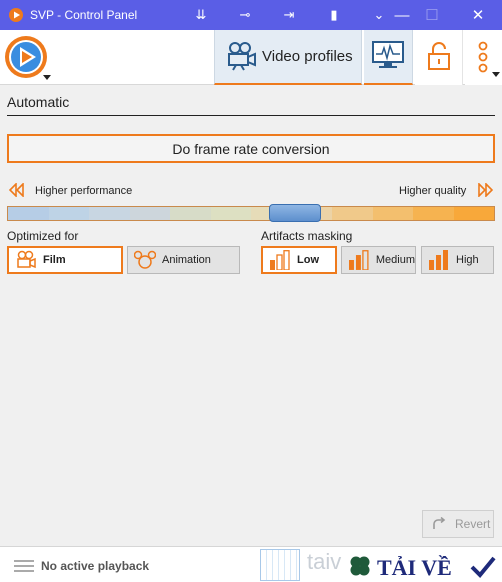  I want to click on status-bar: No active playback taiv TẢI VỀ, so click(251, 564).